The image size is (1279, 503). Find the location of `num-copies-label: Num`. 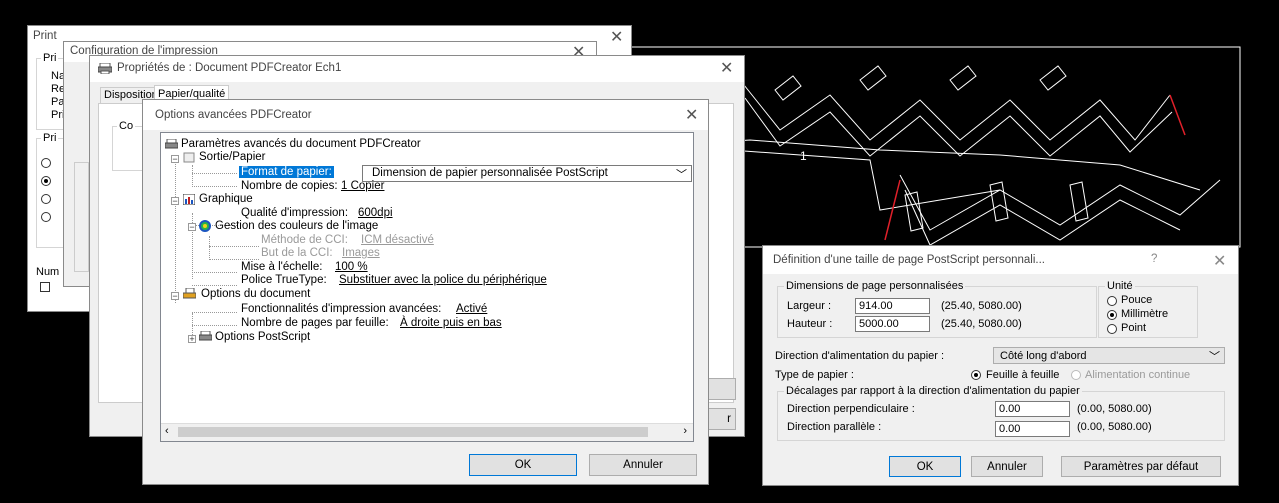

num-copies-label: Num is located at coordinates (48, 272).